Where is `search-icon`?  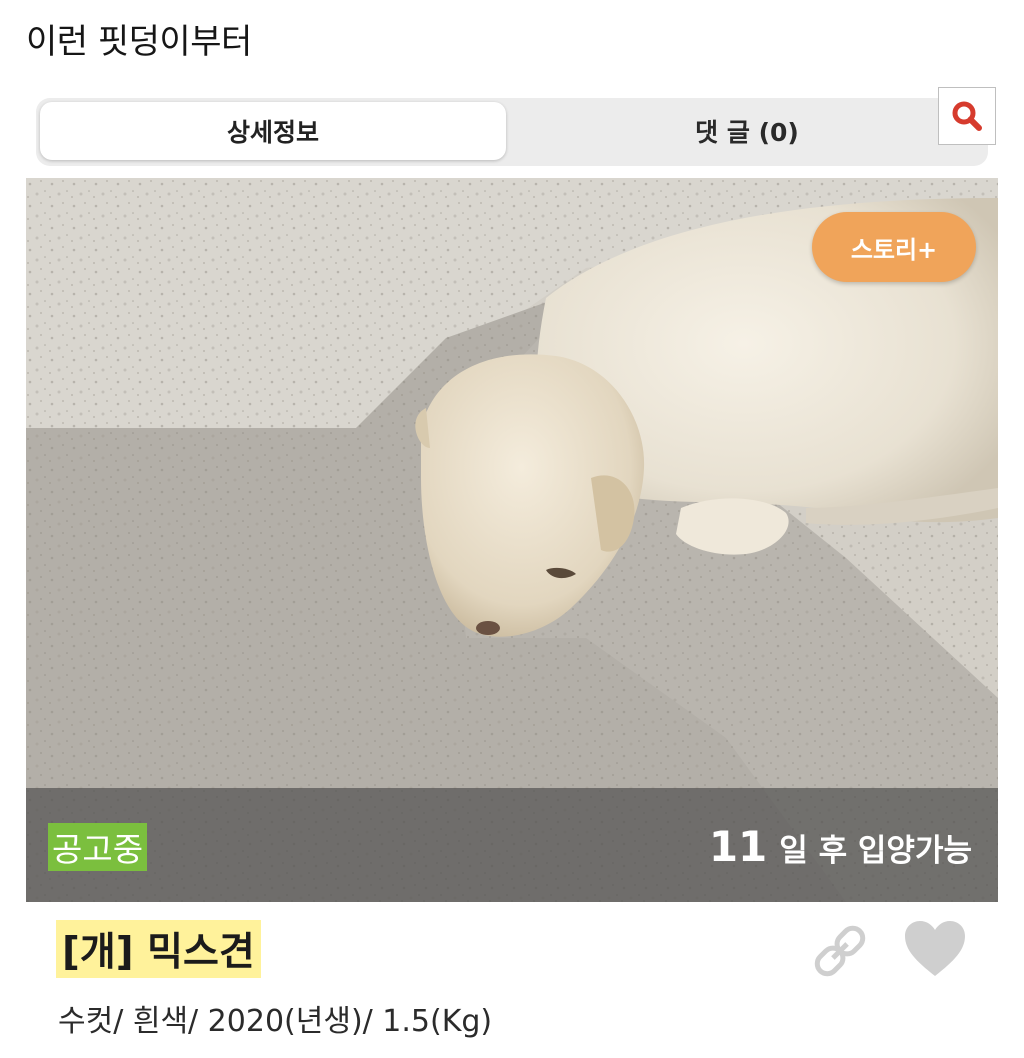 search-icon is located at coordinates (967, 116).